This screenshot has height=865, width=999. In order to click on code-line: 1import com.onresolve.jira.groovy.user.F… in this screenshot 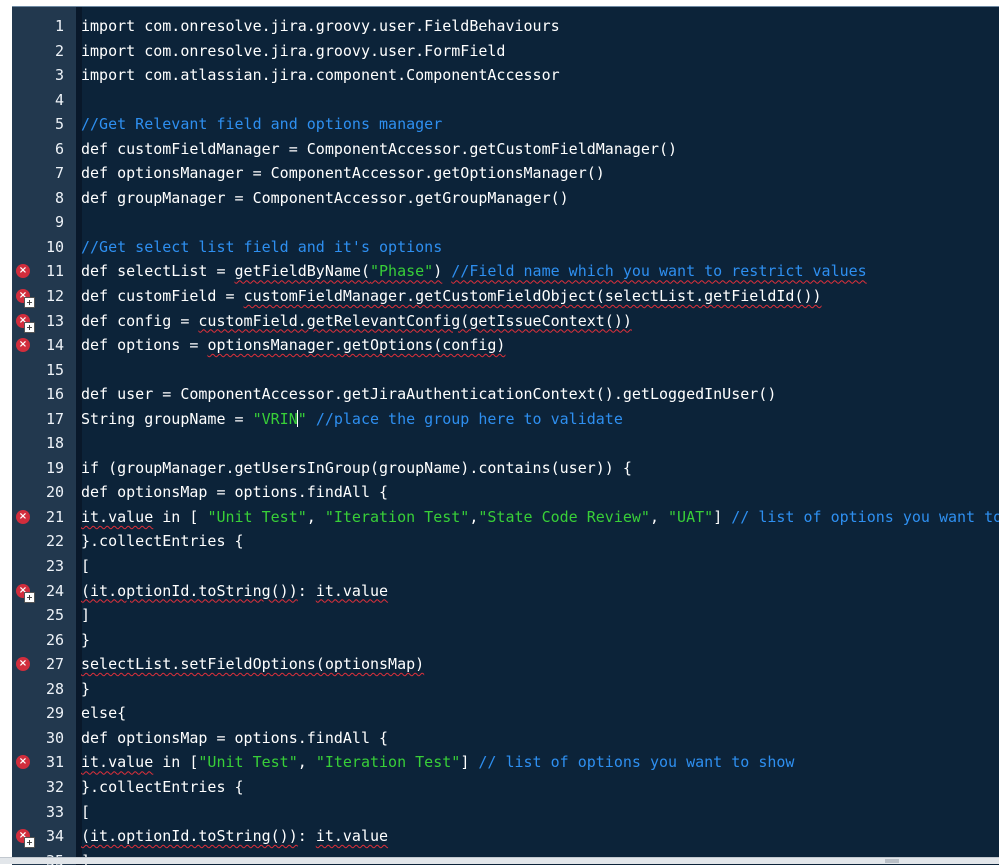, I will do `click(505, 26)`.